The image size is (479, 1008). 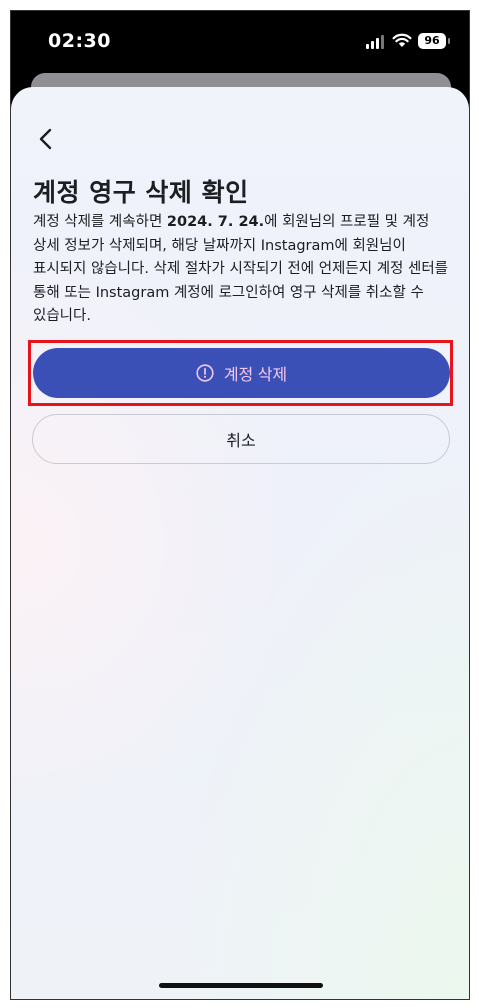 What do you see at coordinates (141, 192) in the screenshot?
I see `page-title: 계정 영구 삭제 확인` at bounding box center [141, 192].